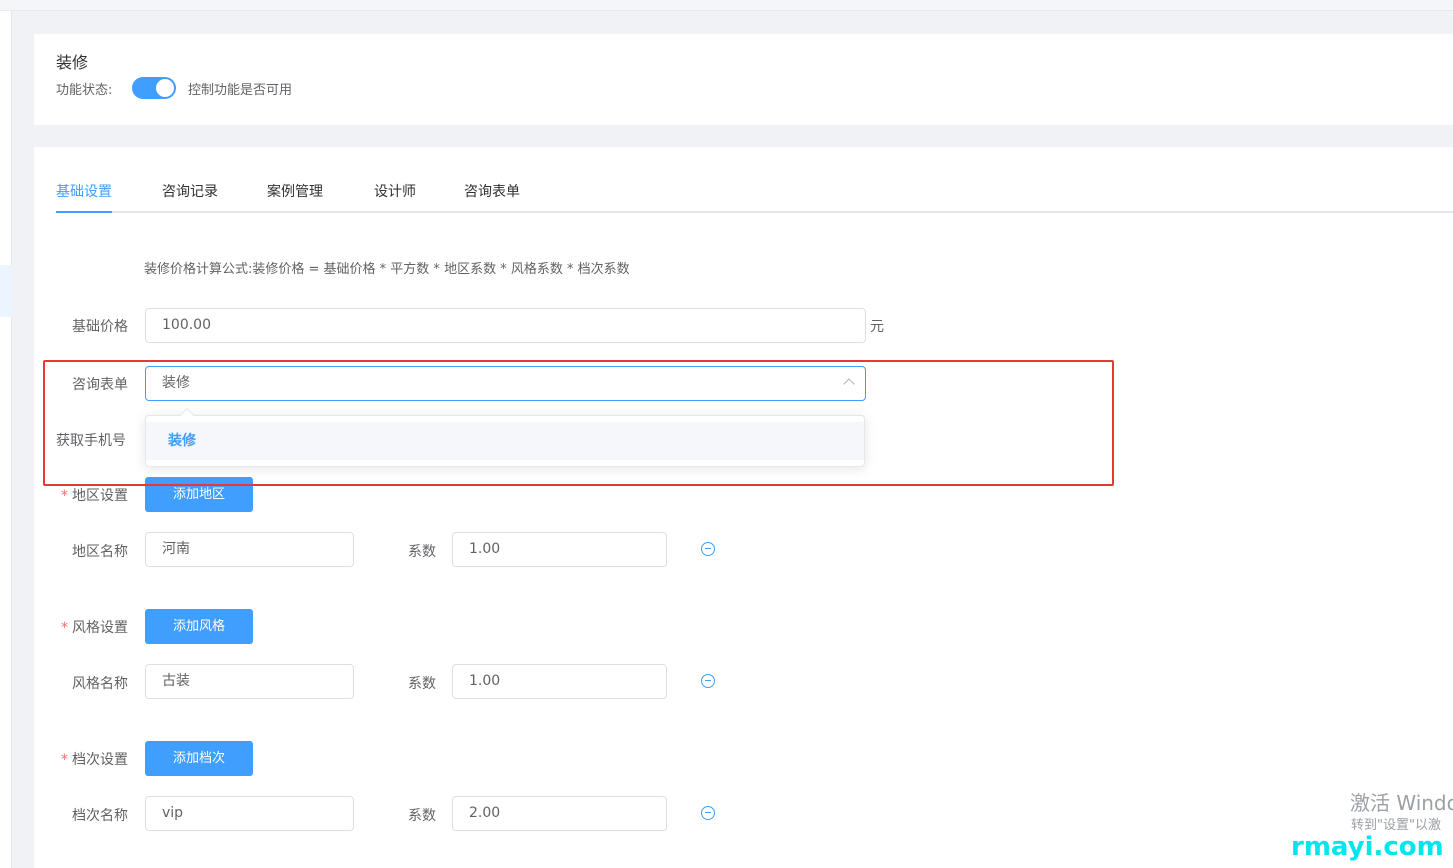 This screenshot has height=868, width=1453. I want to click on grade-settings-label: * 档次设置, so click(94, 759).